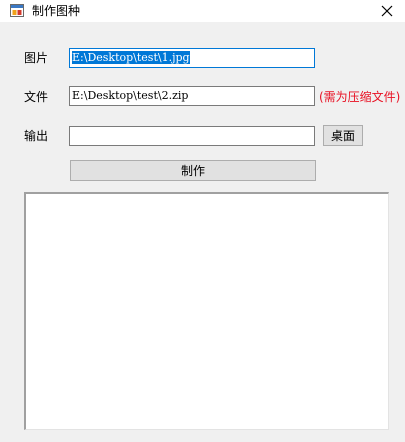  What do you see at coordinates (360, 97) in the screenshot?
I see `compressed-file-hint: (需为压缩文件)` at bounding box center [360, 97].